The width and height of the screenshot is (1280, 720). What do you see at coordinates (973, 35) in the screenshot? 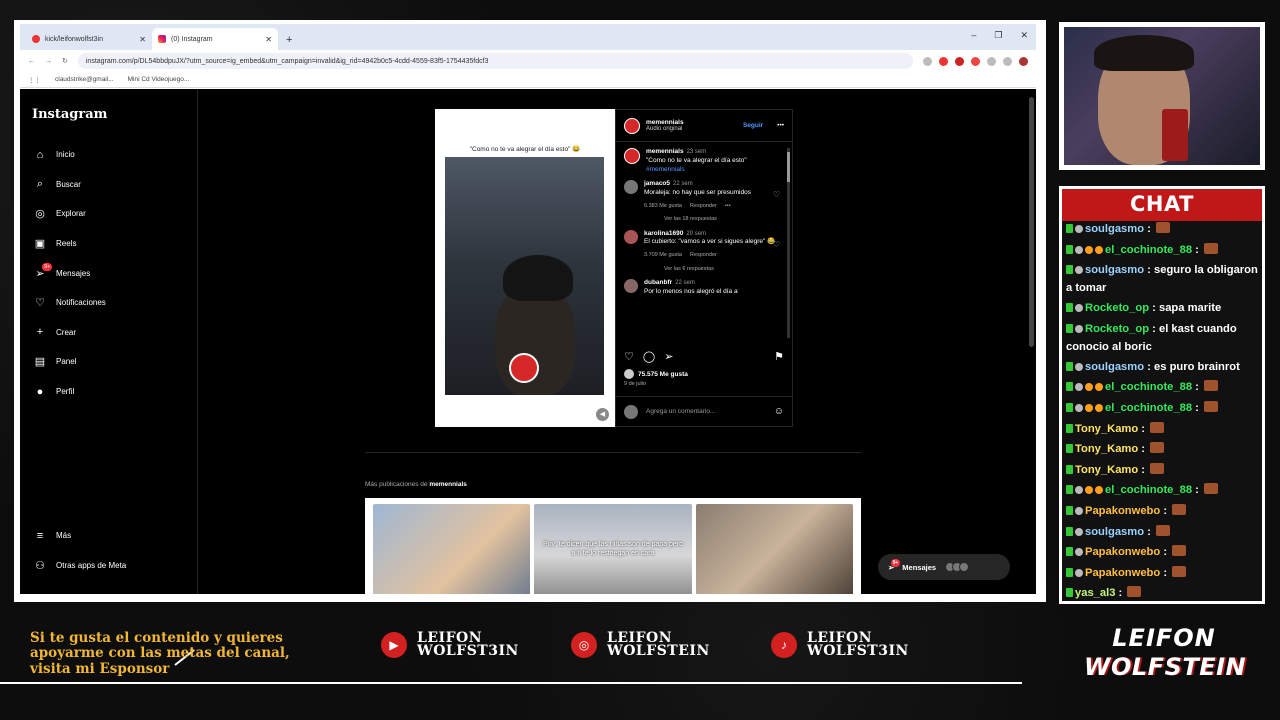
I see `minimize-icon: –` at bounding box center [973, 35].